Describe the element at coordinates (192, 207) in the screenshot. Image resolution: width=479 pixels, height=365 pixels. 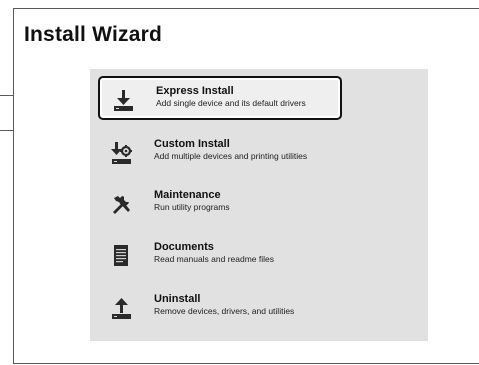
I see `option-description: Run utility programs` at that location.